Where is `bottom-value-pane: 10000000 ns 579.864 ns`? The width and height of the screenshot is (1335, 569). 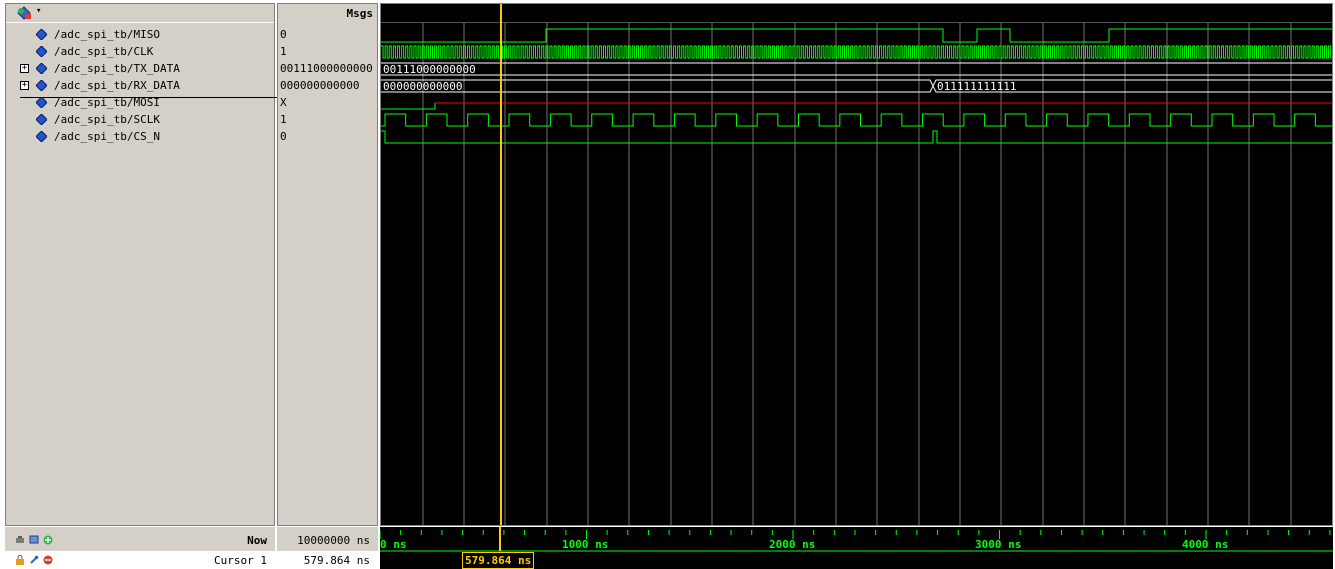 bottom-value-pane: 10000000 ns 579.864 ns is located at coordinates (327, 548).